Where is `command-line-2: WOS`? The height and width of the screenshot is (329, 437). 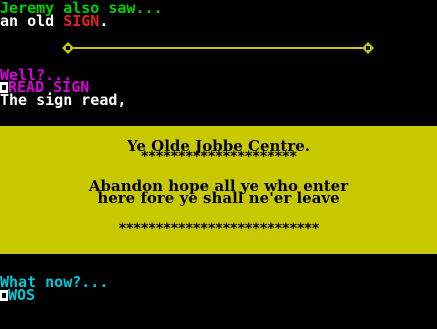 command-line-2: WOS is located at coordinates (17, 295).